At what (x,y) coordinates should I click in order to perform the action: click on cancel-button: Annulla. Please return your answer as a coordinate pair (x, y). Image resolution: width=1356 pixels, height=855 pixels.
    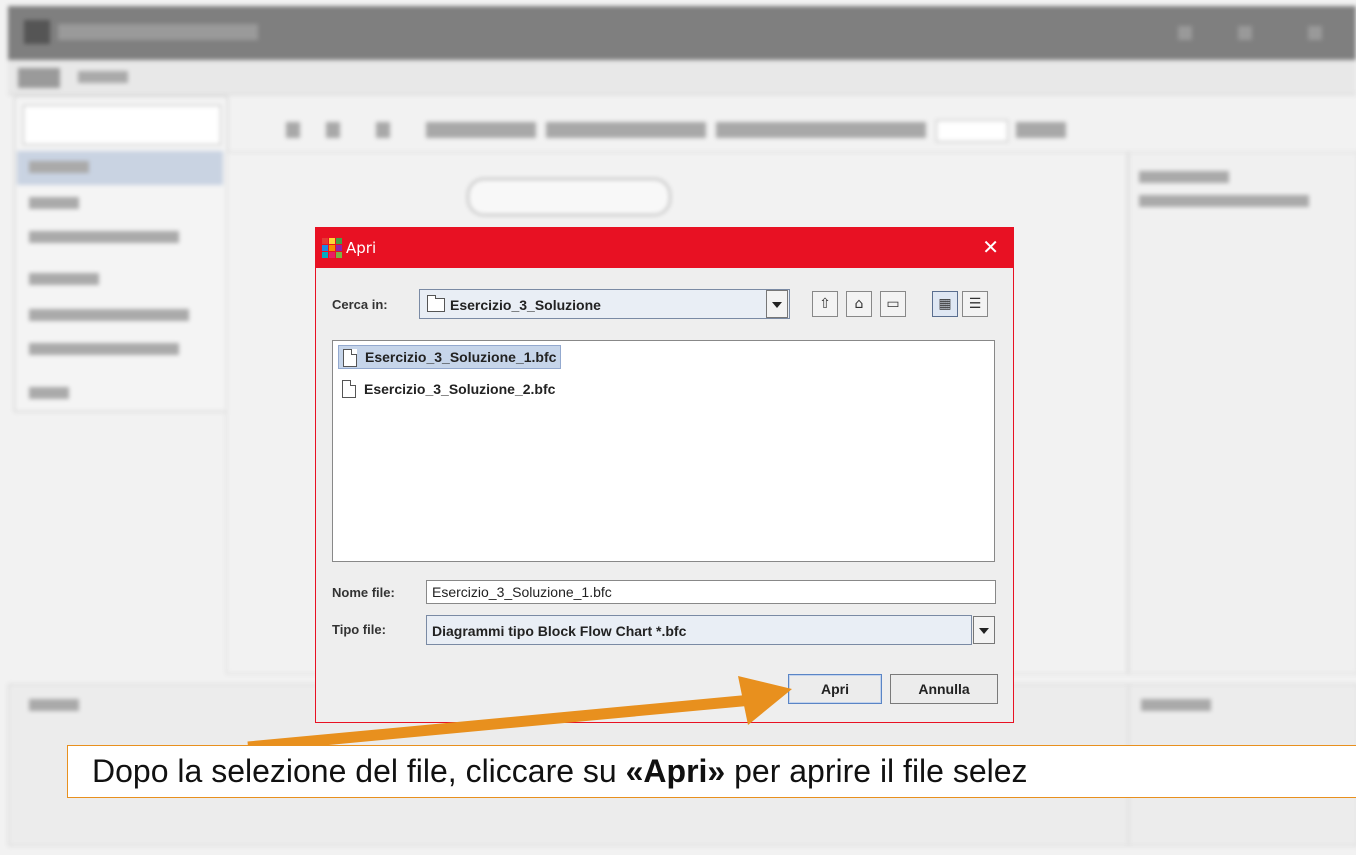
    Looking at the image, I should click on (944, 689).